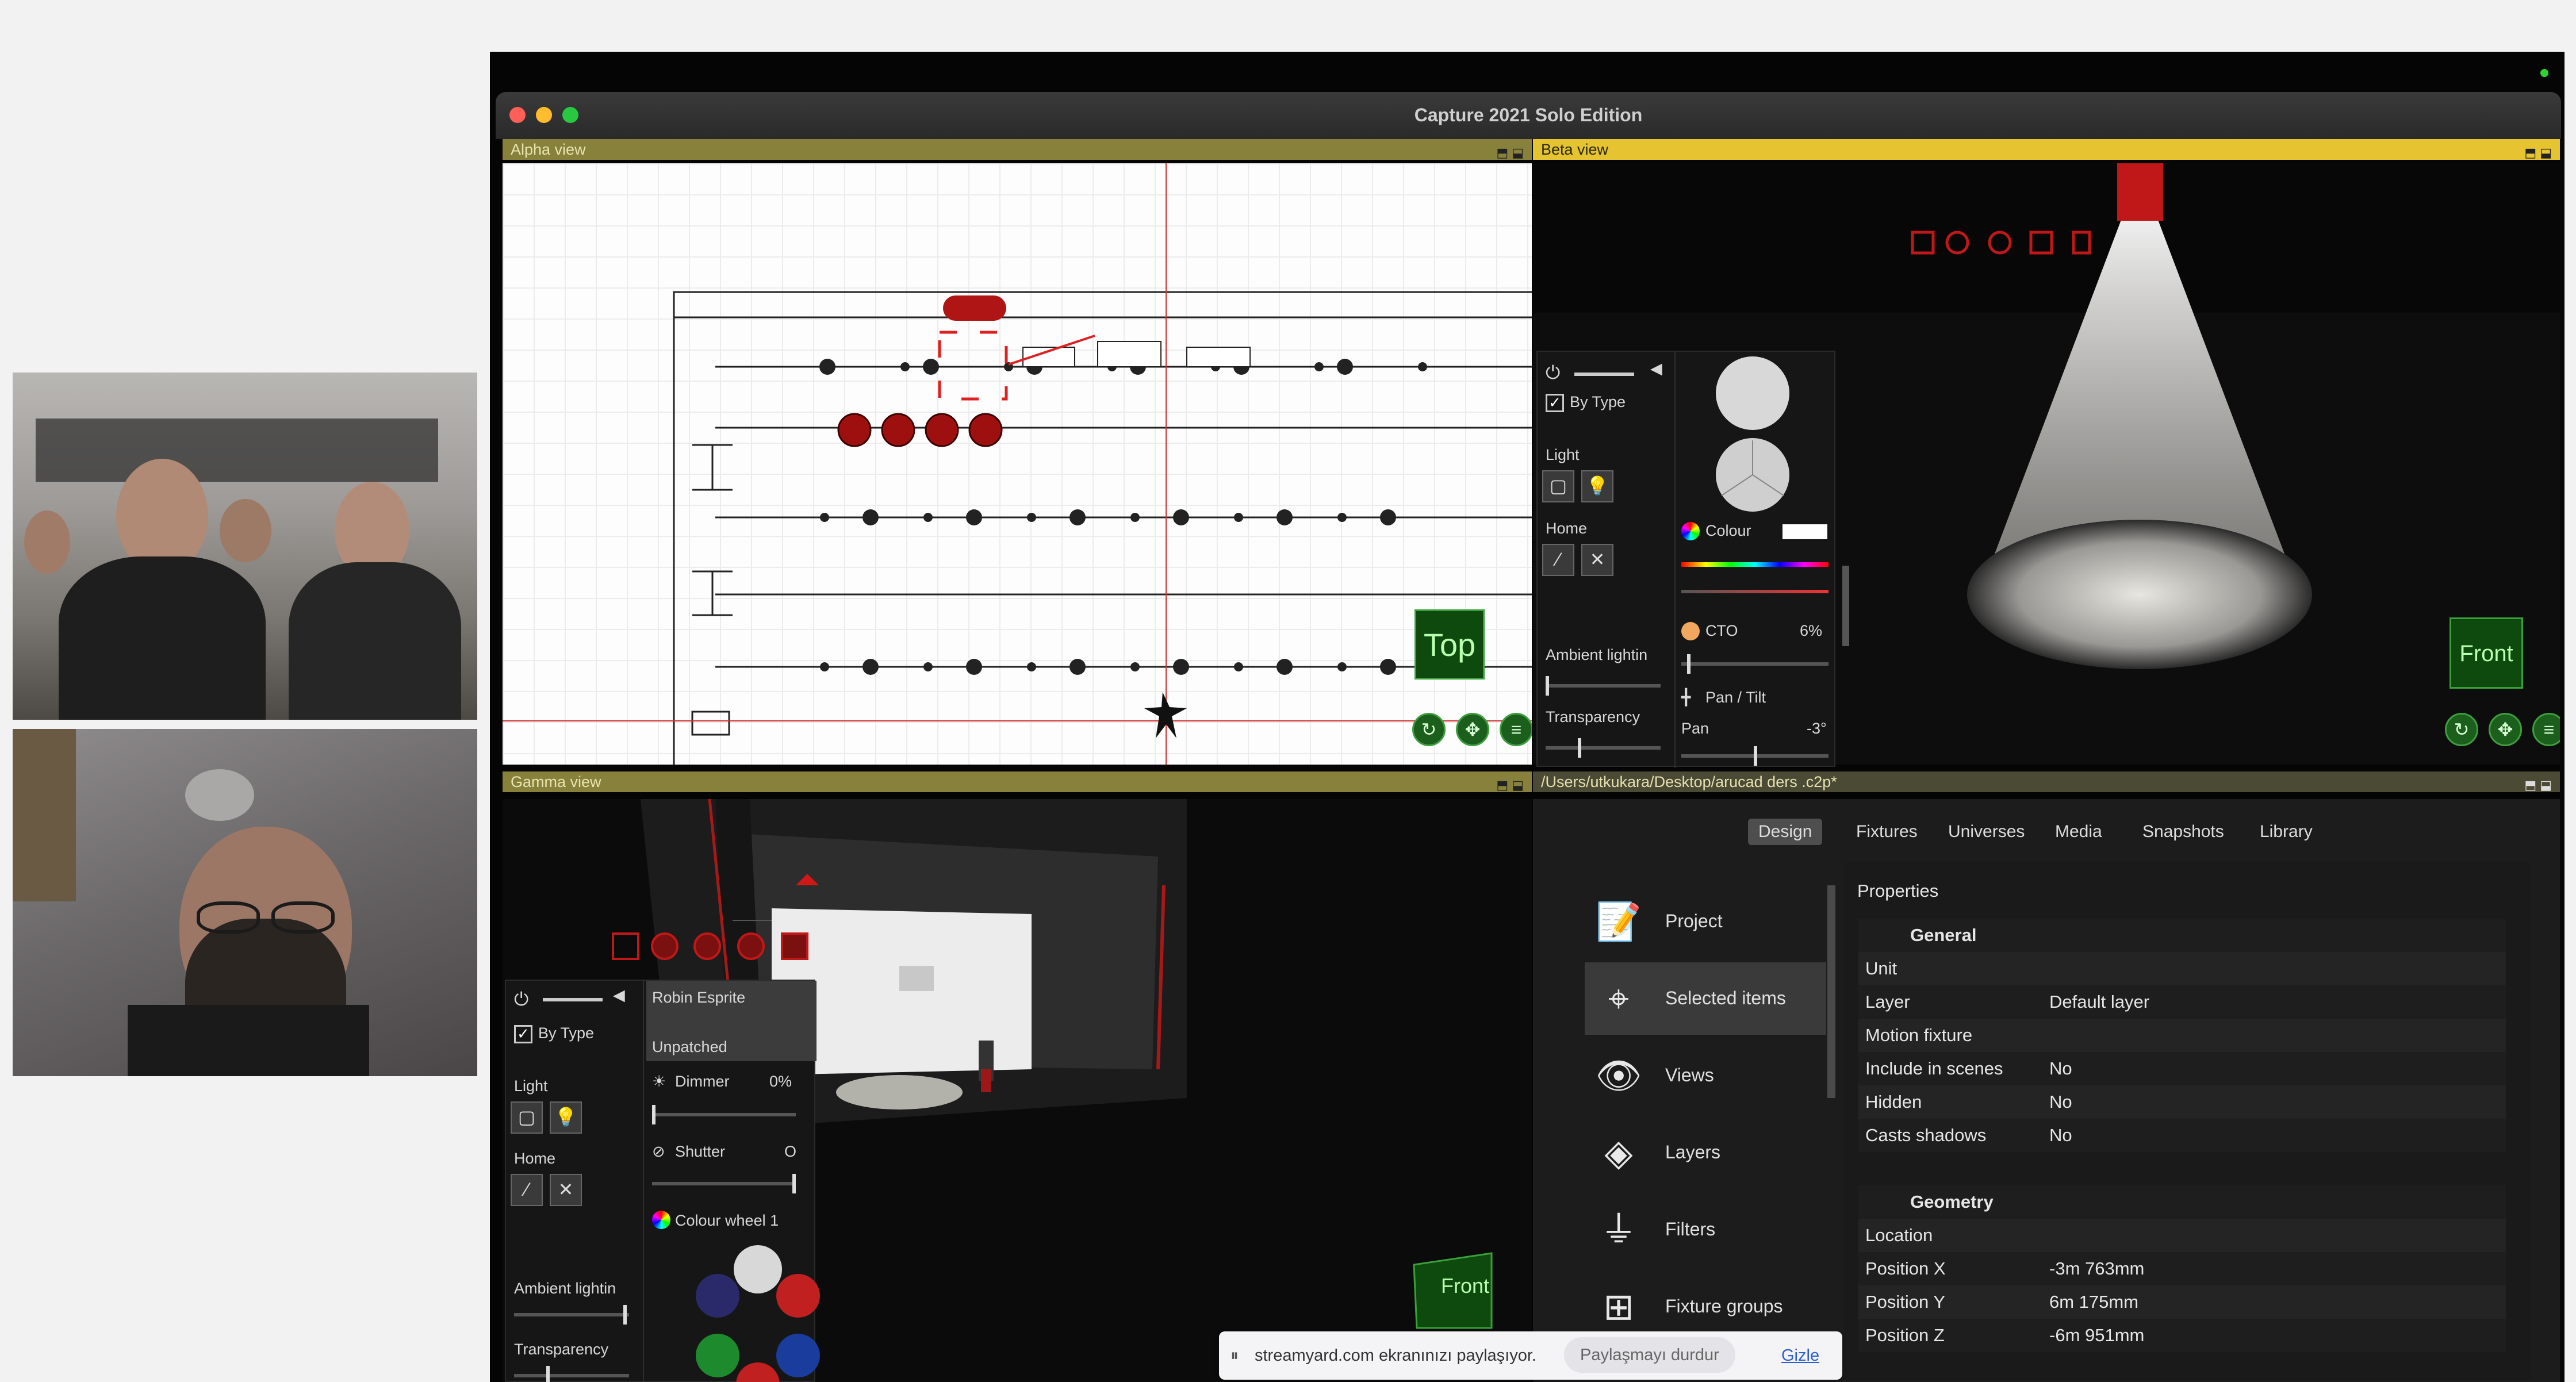 Image resolution: width=2576 pixels, height=1382 pixels. Describe the element at coordinates (2099, 1002) in the screenshot. I see `property-value: Default layer` at that location.